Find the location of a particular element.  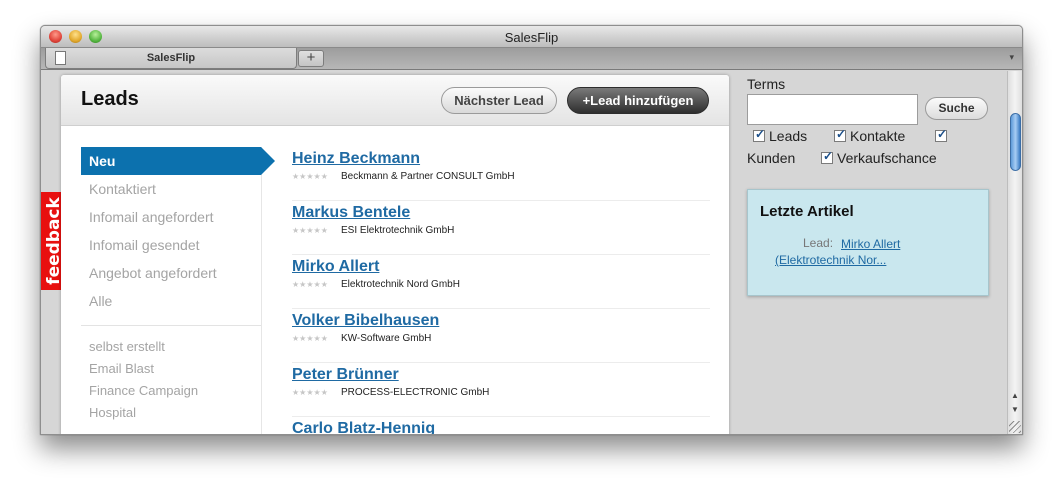

source-item-finance-campaign: Finance Campaign is located at coordinates (171, 391).